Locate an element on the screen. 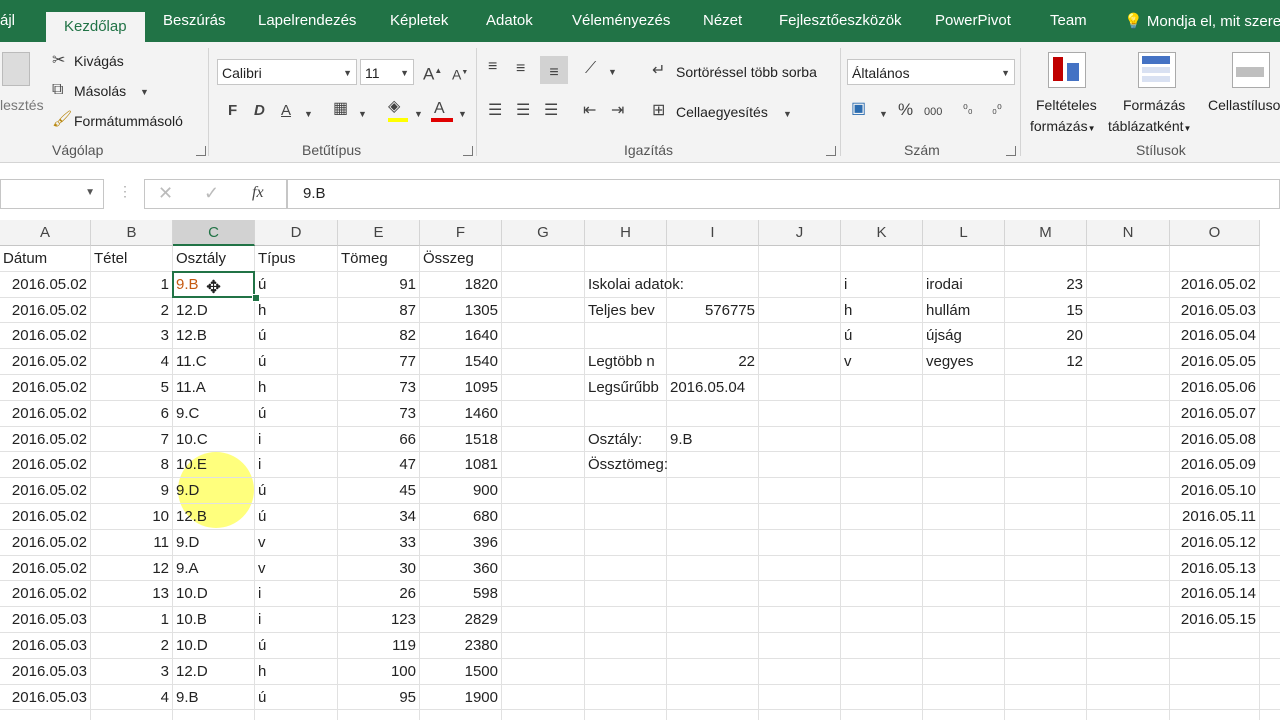  column-header-b: B is located at coordinates (132, 233).